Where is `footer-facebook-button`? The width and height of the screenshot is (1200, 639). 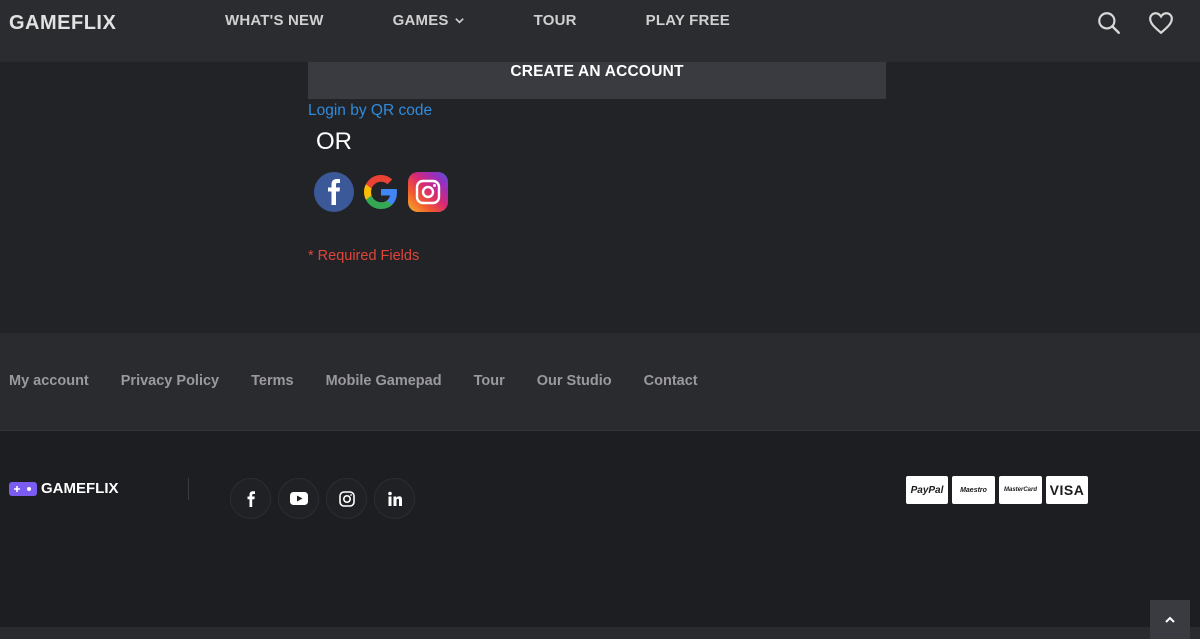
footer-facebook-button is located at coordinates (250, 498).